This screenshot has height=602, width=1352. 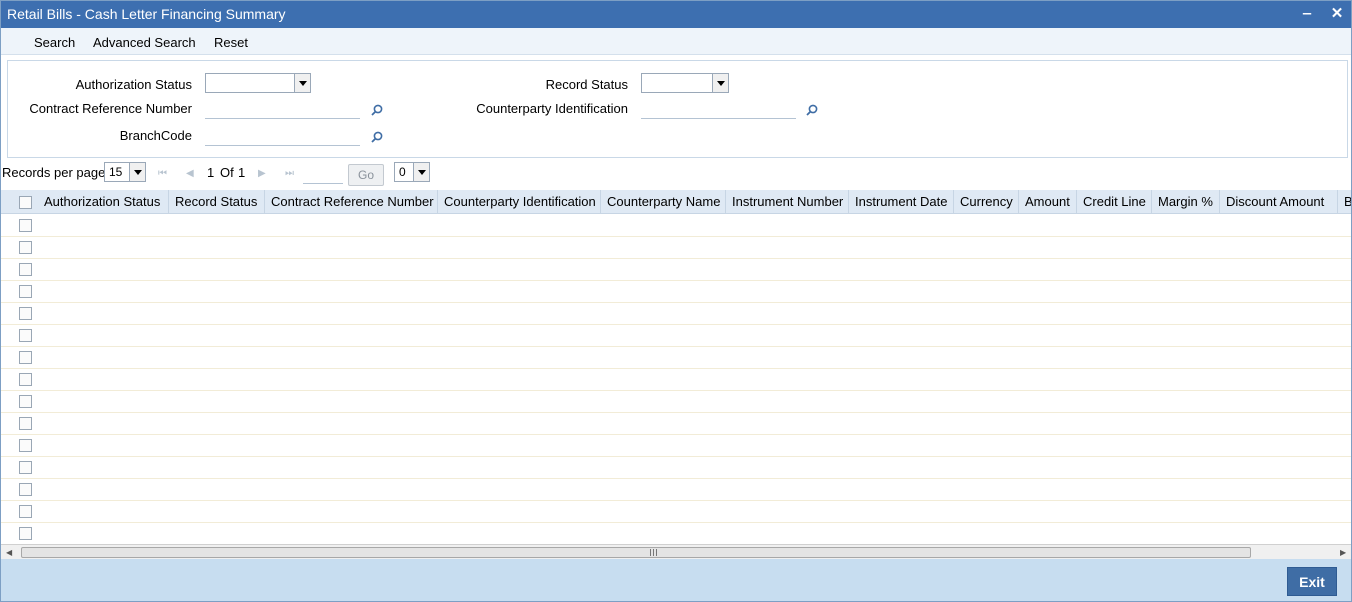 What do you see at coordinates (144, 42) in the screenshot?
I see `advanced-search-menu-item: Advanced Search` at bounding box center [144, 42].